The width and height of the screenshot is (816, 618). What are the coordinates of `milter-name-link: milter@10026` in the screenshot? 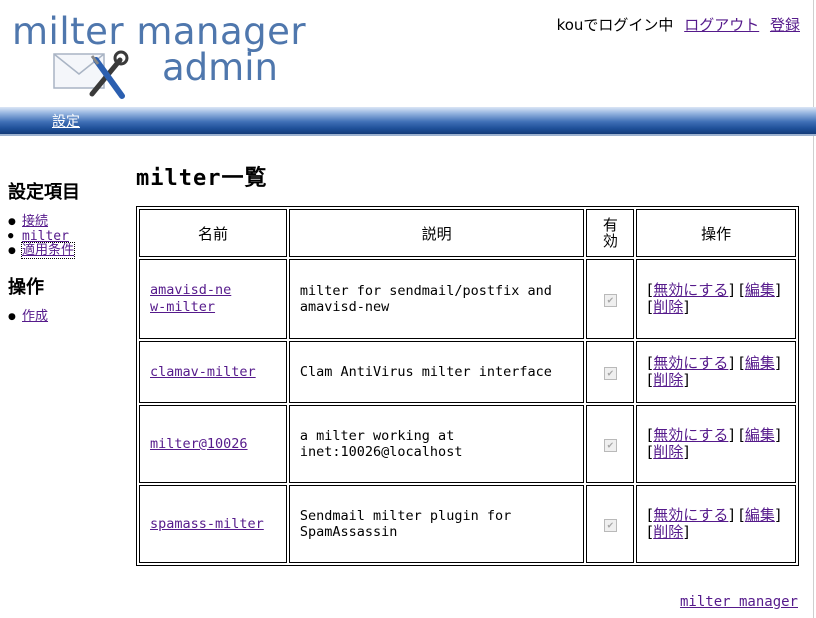 It's located at (199, 444).